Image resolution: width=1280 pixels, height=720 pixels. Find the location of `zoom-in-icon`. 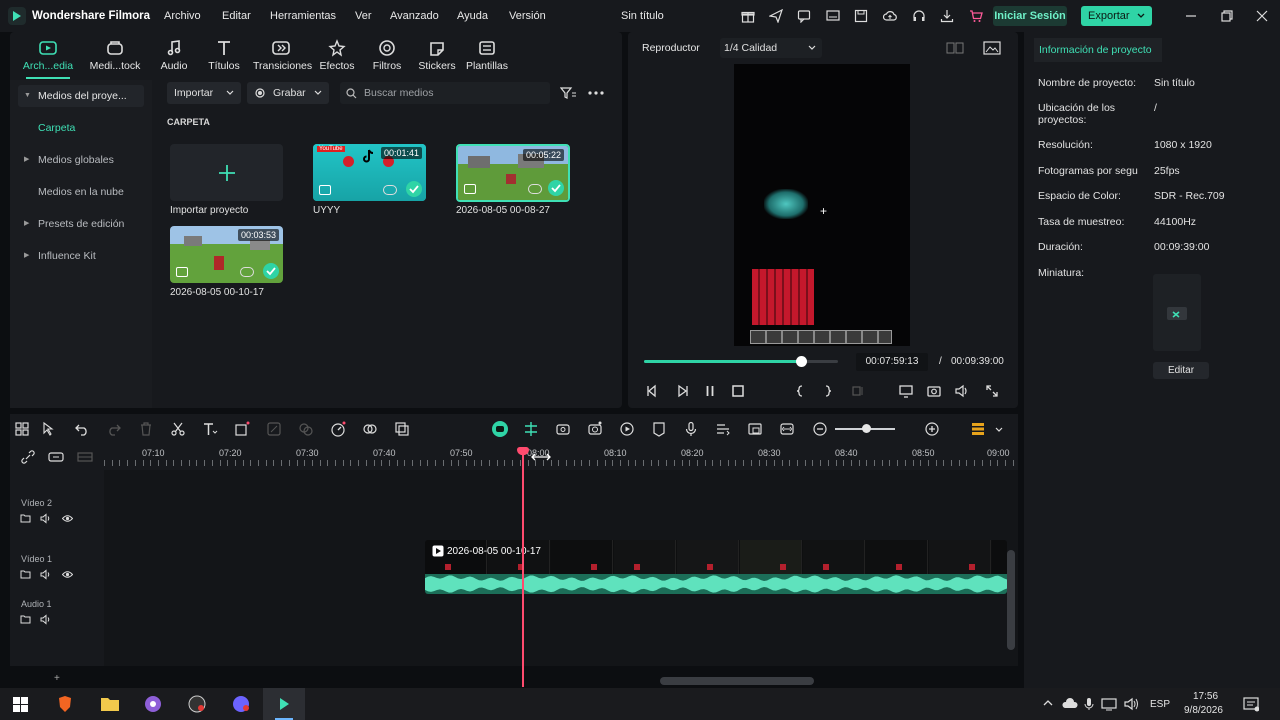

zoom-in-icon is located at coordinates (932, 429).